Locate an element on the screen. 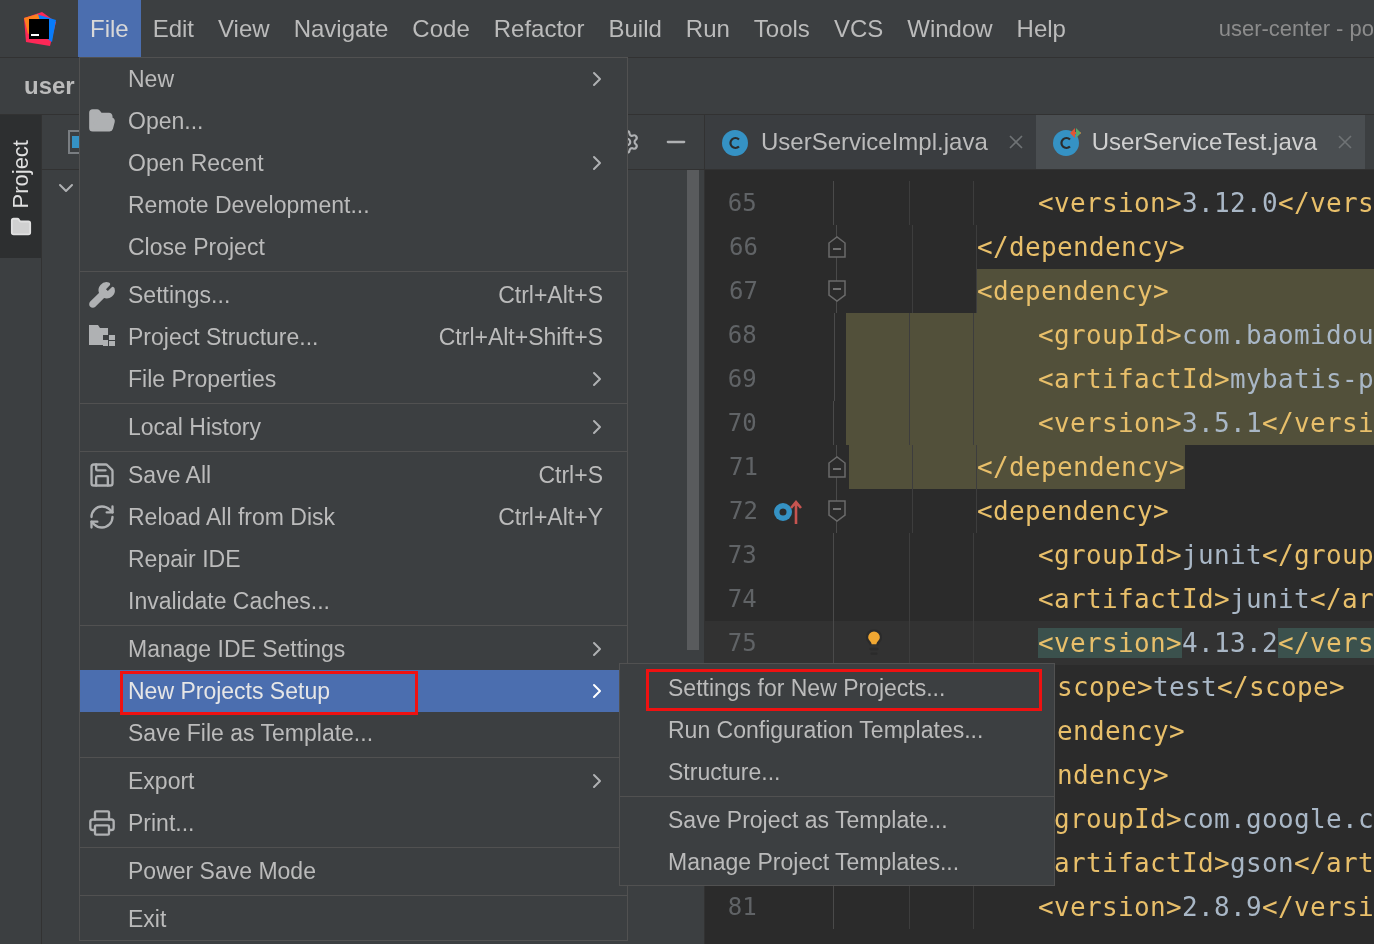 The image size is (1374, 944). menu-bar-item: View is located at coordinates (244, 28).